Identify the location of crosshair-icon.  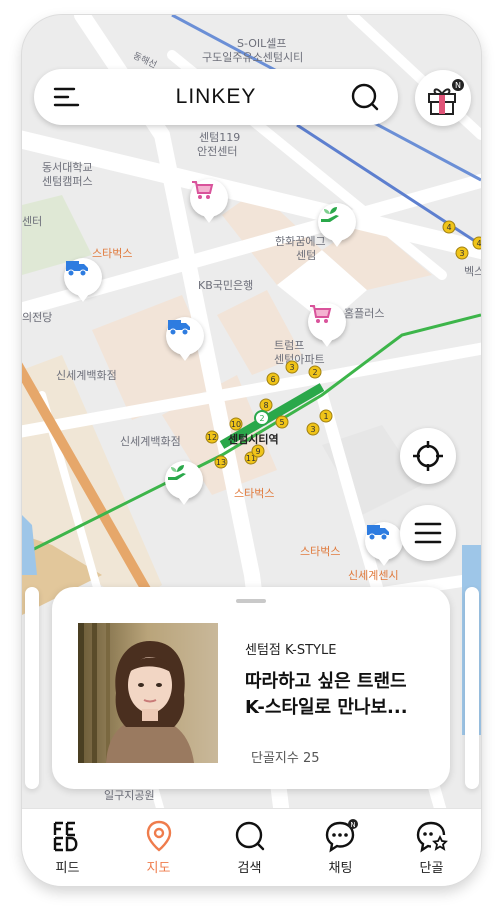
(428, 456).